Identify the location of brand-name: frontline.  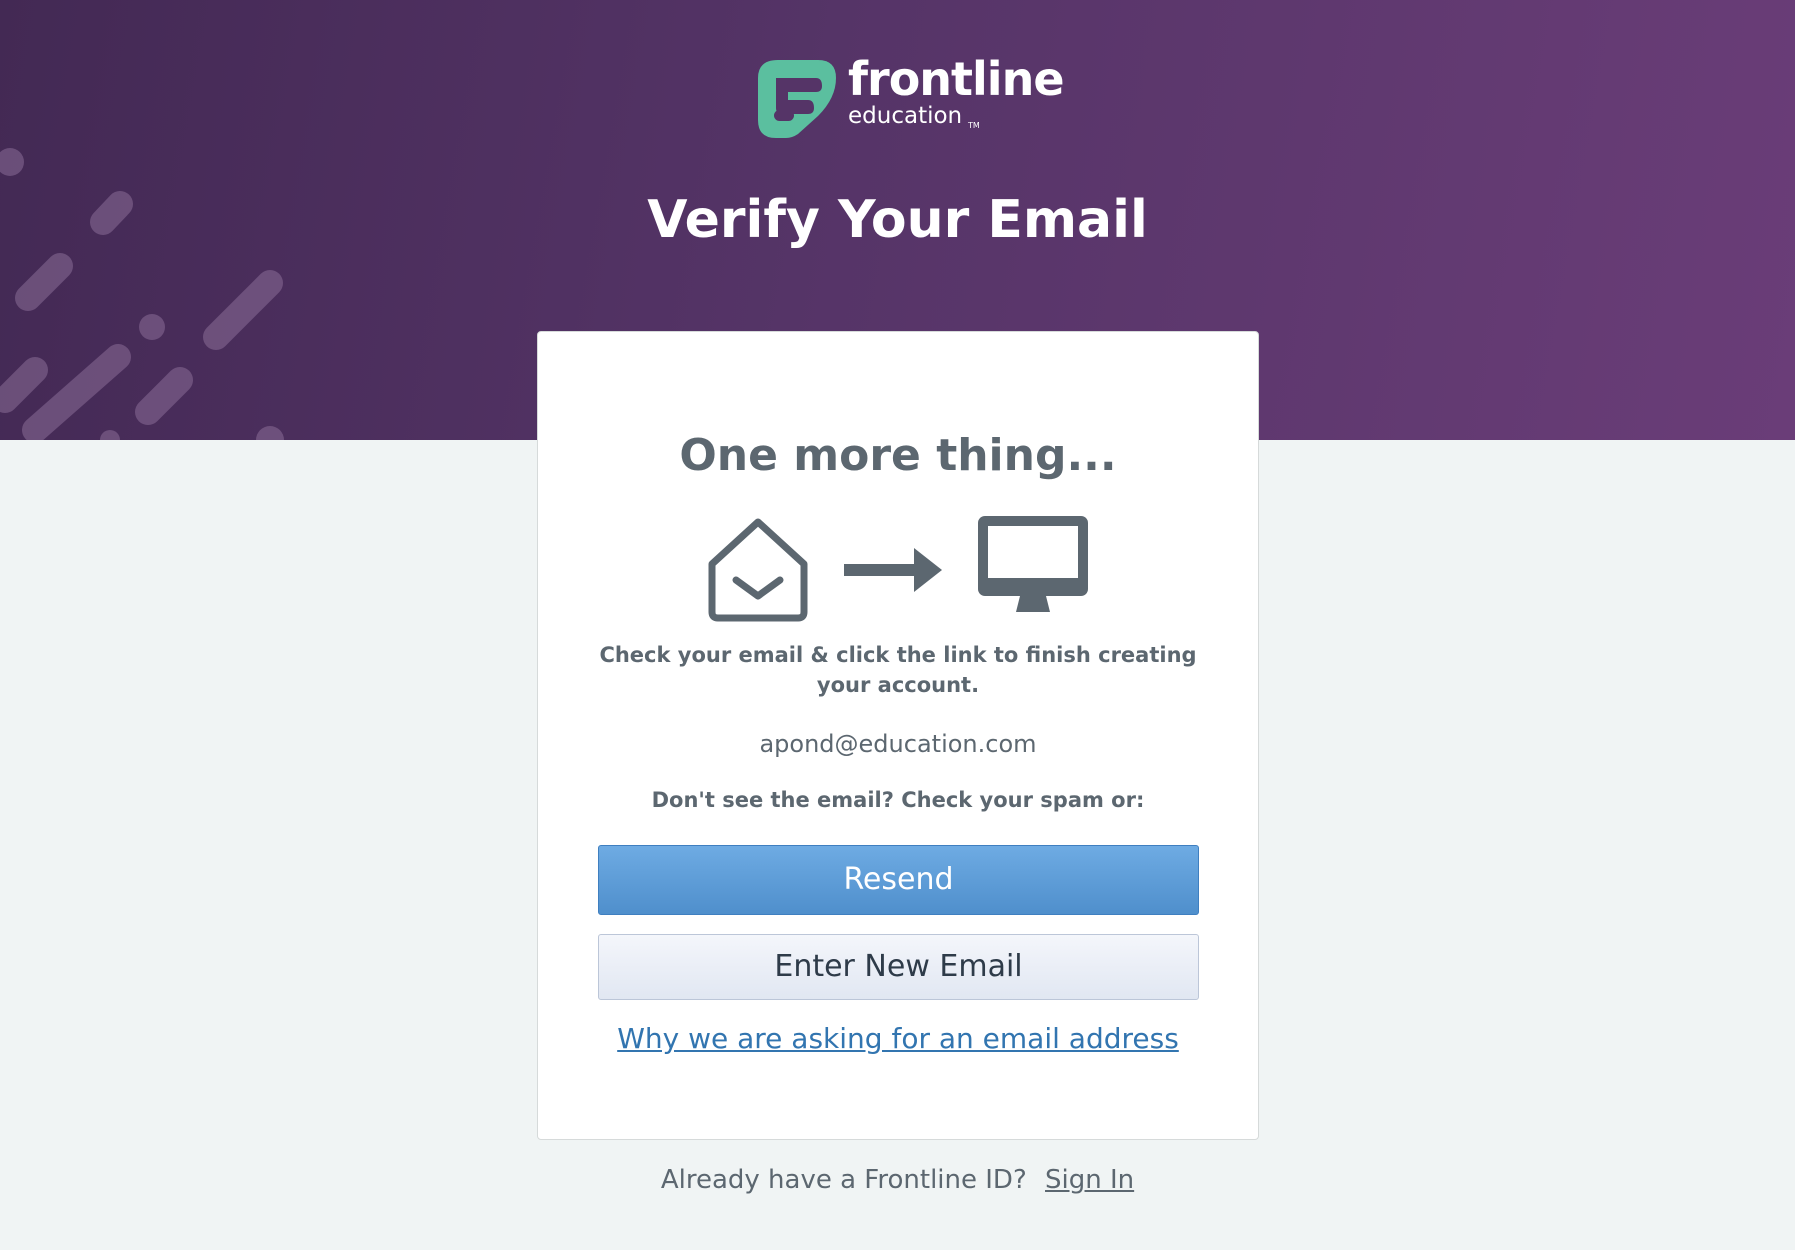
(956, 79).